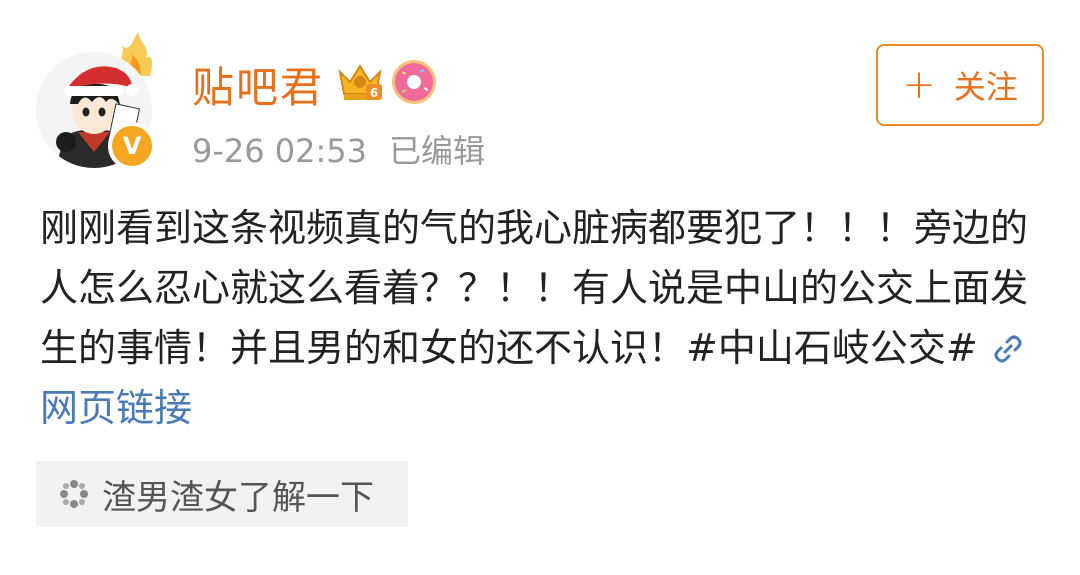 The image size is (1080, 575). I want to click on topic-label: 渣男渣女了解一下, so click(238, 497).